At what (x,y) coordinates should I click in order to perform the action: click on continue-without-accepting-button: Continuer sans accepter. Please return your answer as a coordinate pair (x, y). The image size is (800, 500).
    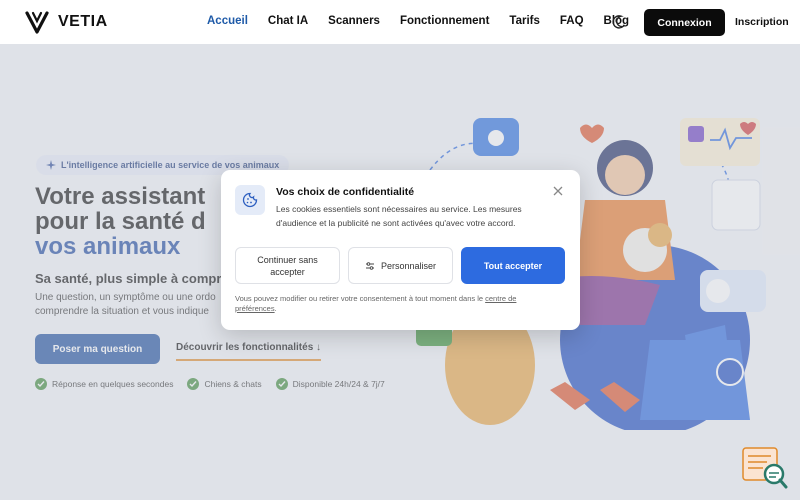
    Looking at the image, I should click on (287, 265).